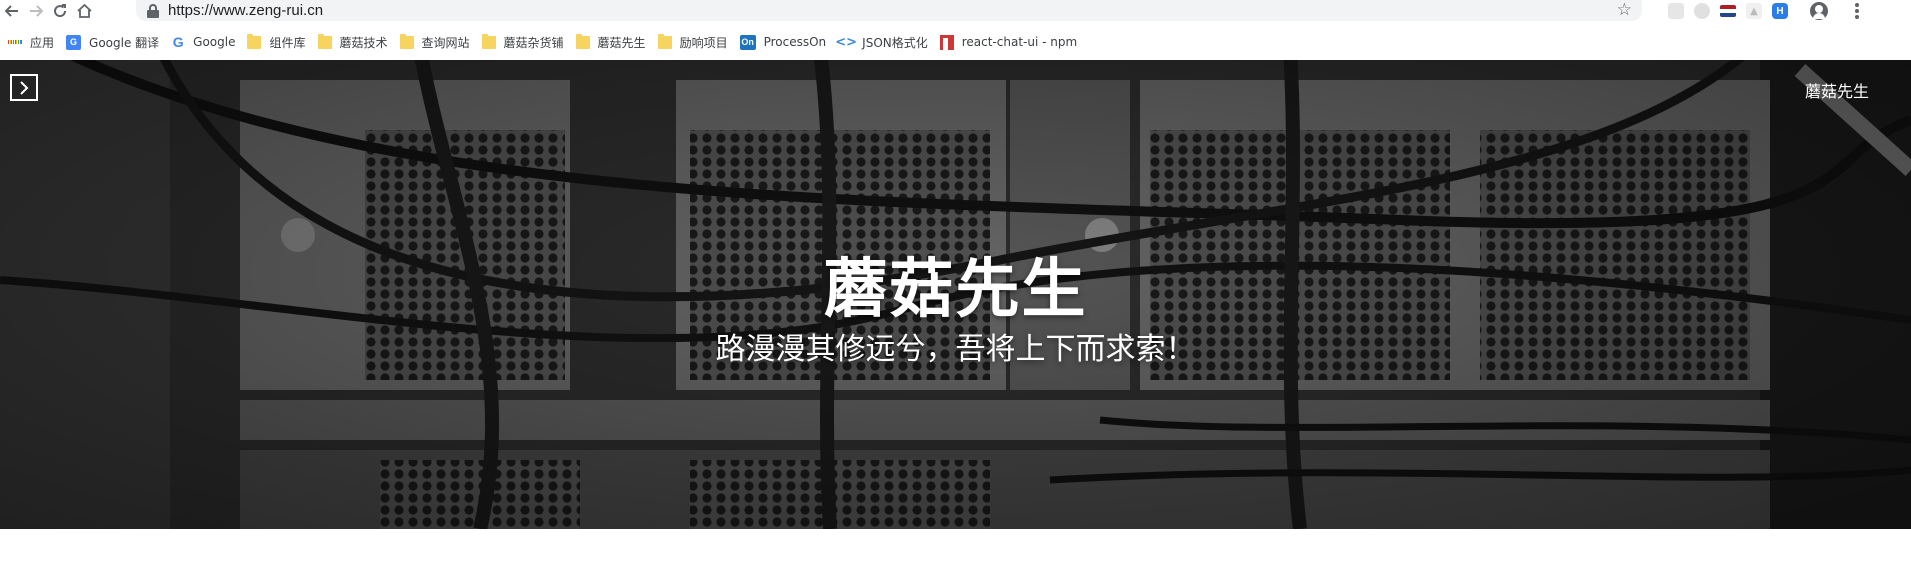  I want to click on npm-icon, so click(946, 42).